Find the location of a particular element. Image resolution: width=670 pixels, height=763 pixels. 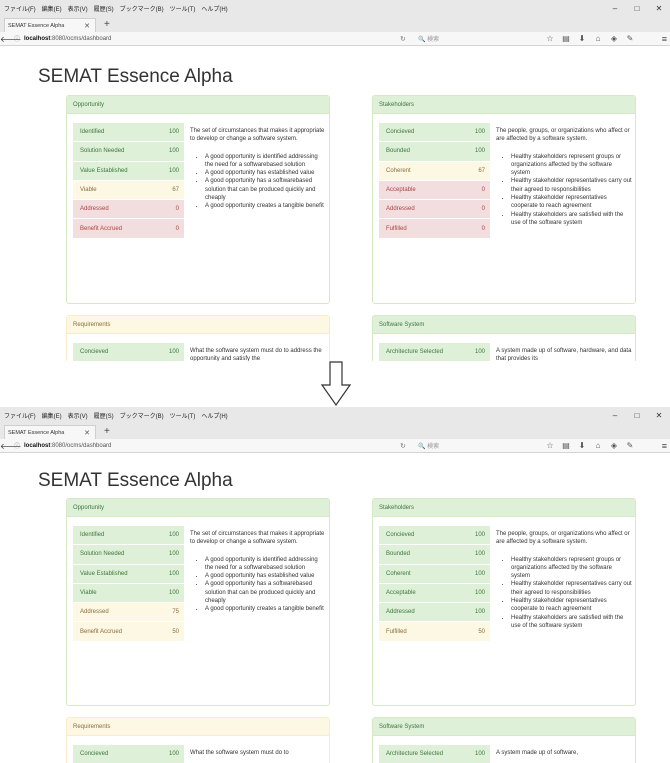

state-name: Solution Needed is located at coordinates (102, 151).